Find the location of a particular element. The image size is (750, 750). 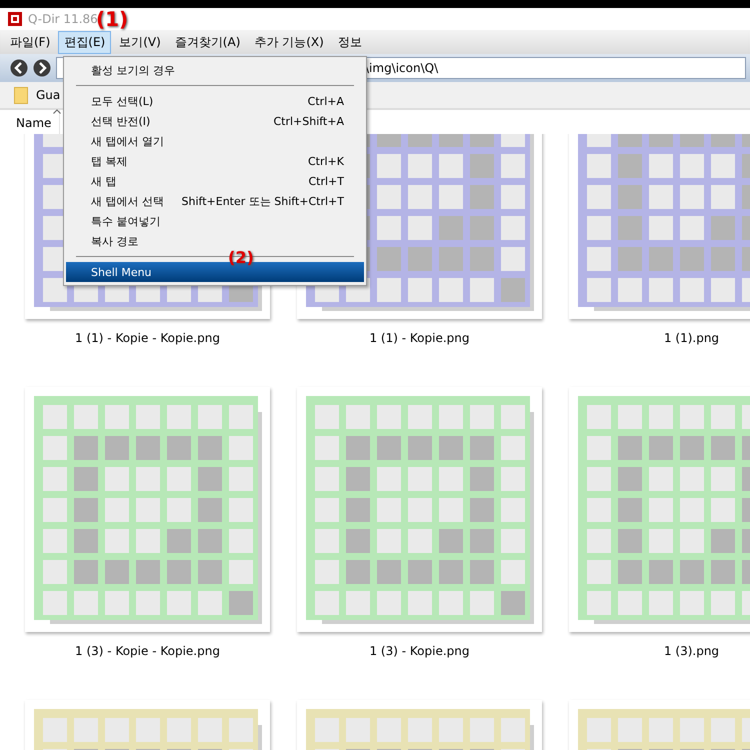

folder-tab: Gua is located at coordinates (37, 95).